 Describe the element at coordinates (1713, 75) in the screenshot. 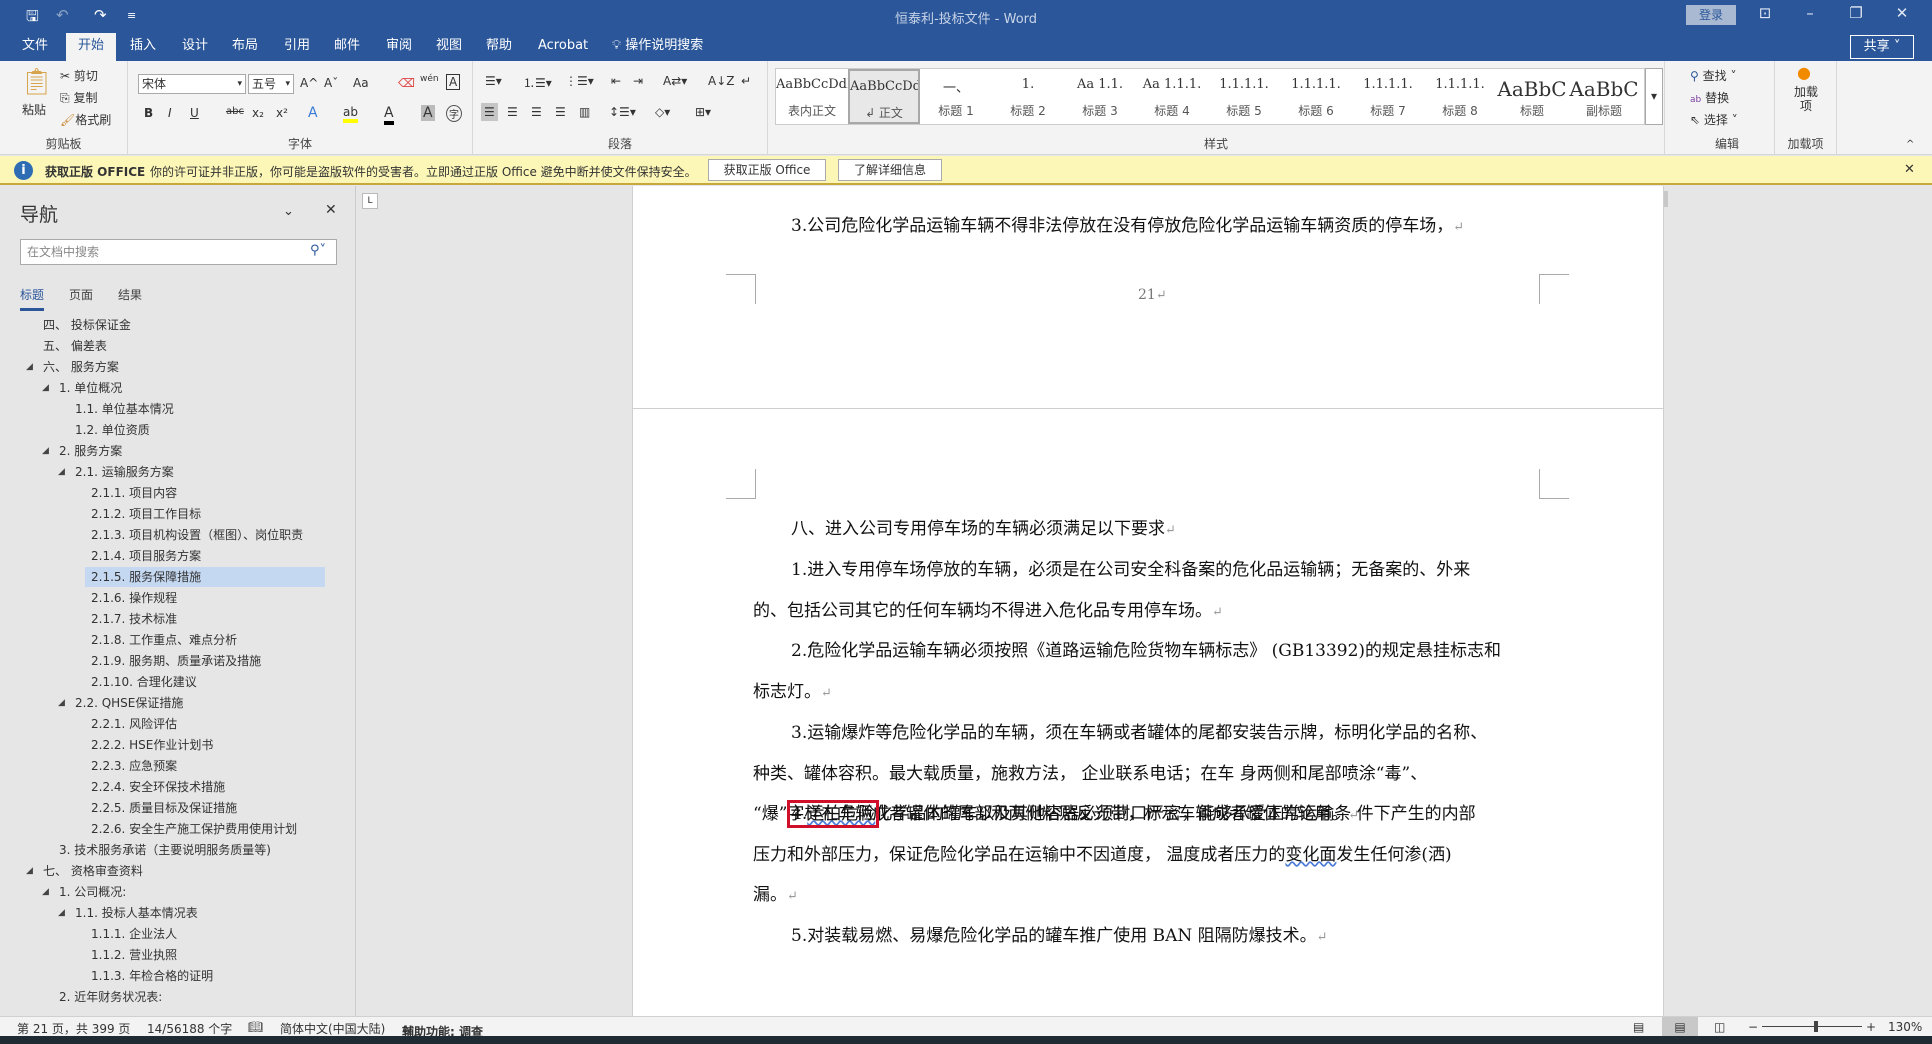

I see `find-button: ⚲ 查找 ˅` at that location.